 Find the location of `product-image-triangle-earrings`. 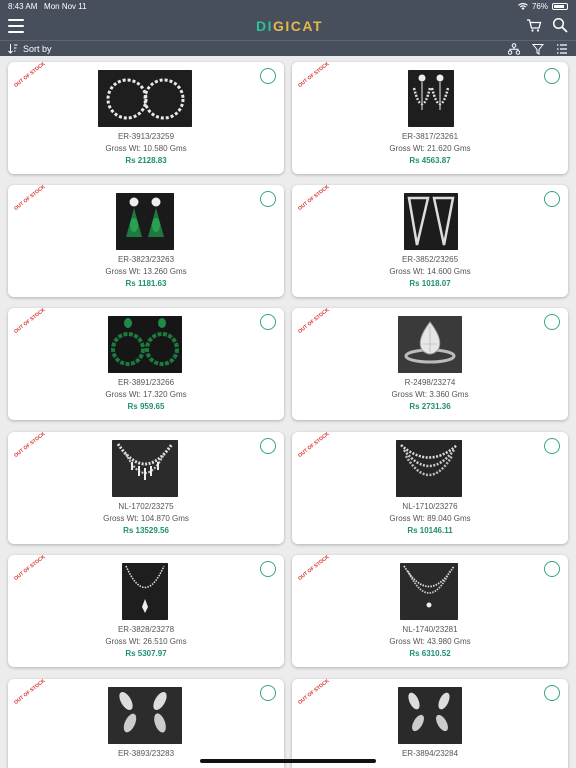

product-image-triangle-earrings is located at coordinates (431, 221).